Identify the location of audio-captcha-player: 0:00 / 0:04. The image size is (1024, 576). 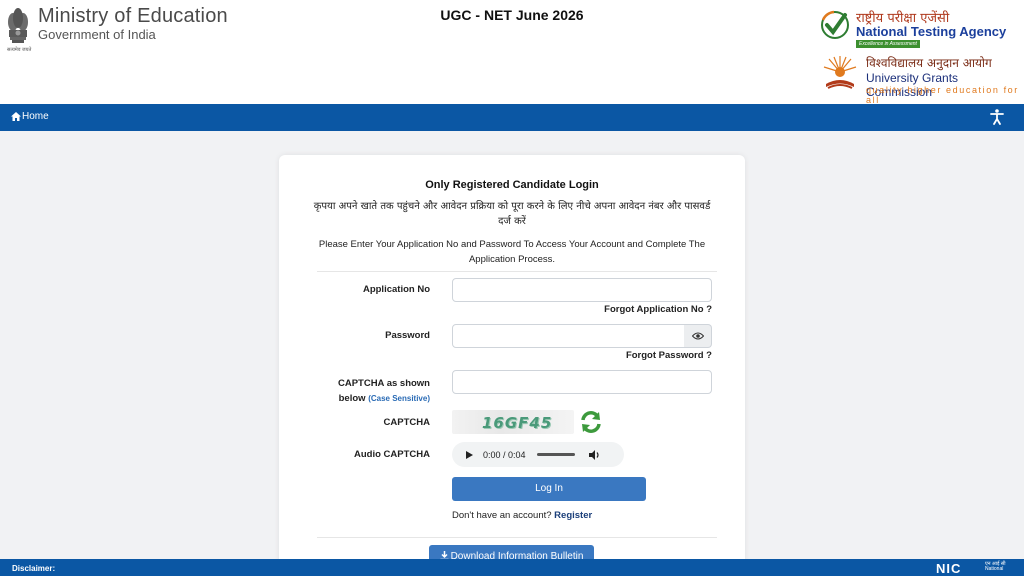
(538, 454).